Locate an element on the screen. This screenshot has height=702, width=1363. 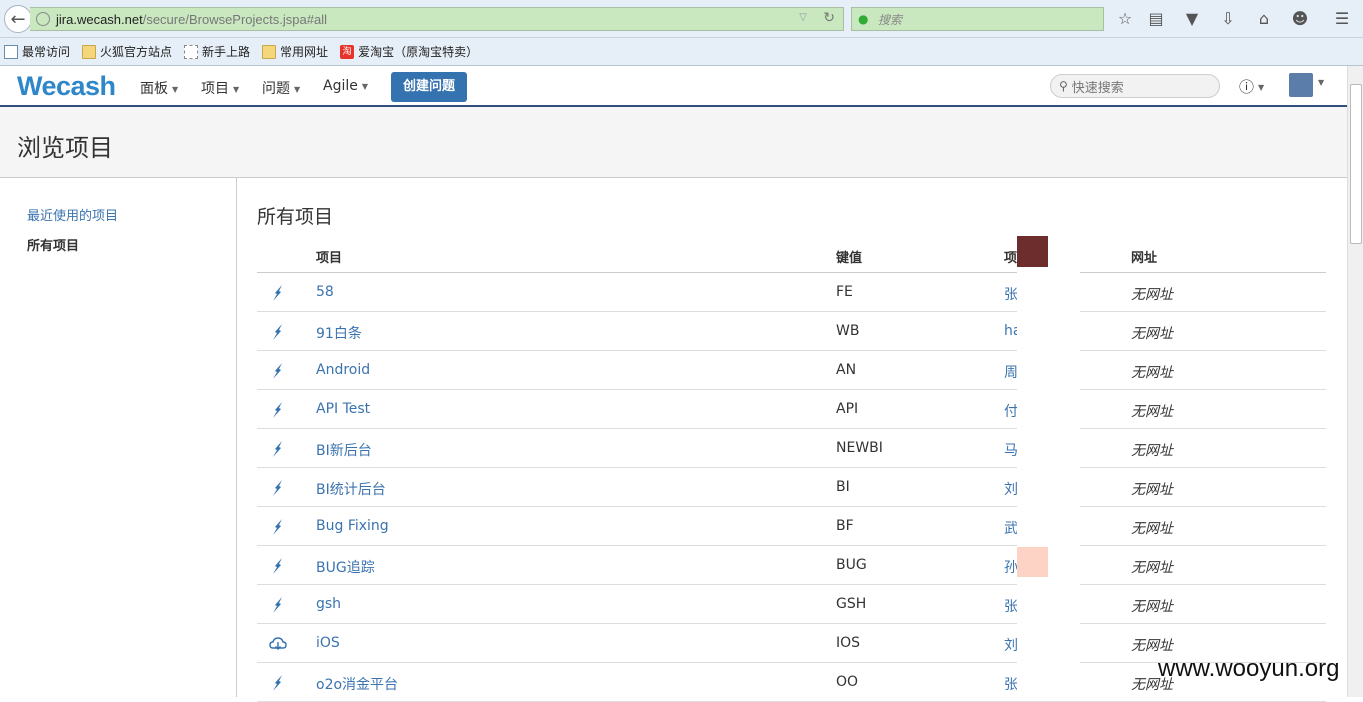
sidebar-item-all-projects: 所有项目 is located at coordinates (53, 244).